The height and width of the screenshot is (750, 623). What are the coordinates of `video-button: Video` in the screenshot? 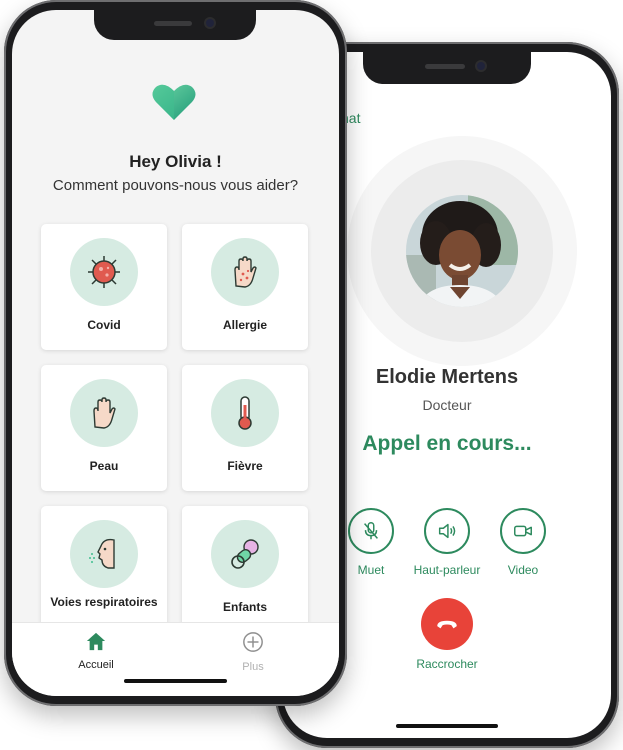 It's located at (523, 542).